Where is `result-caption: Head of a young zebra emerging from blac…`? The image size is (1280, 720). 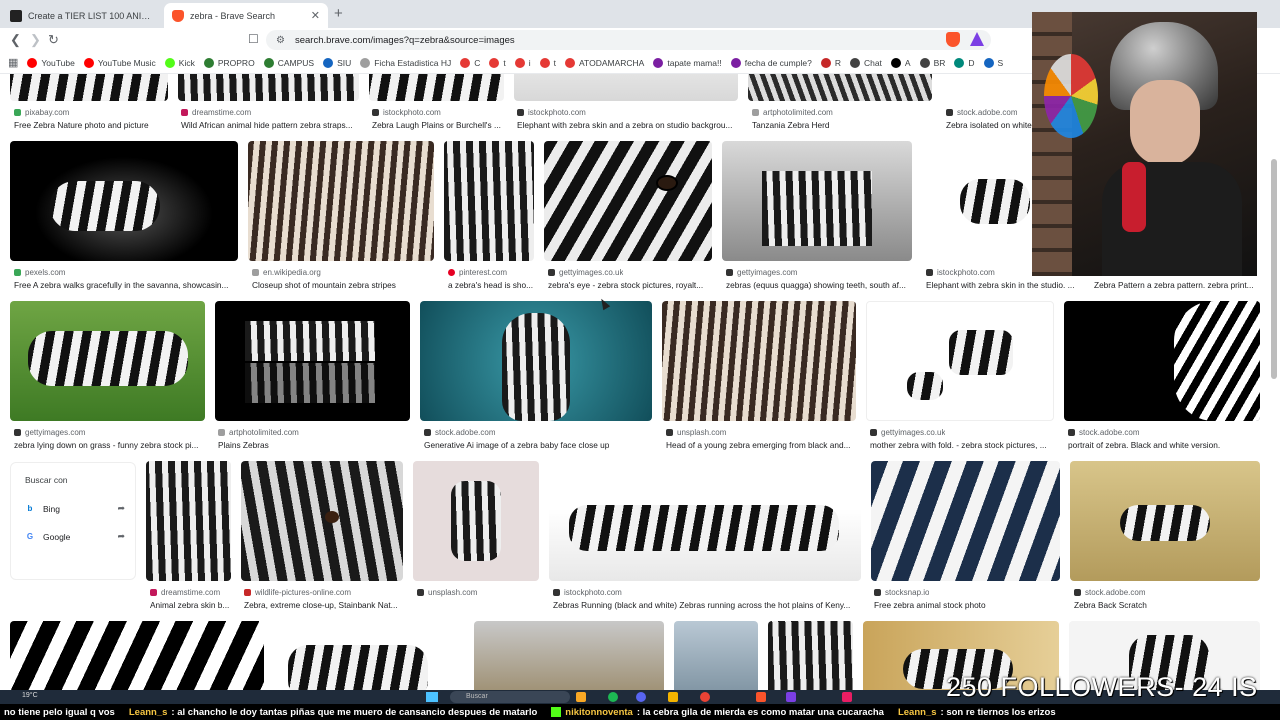 result-caption: Head of a young zebra emerging from blac… is located at coordinates (762, 445).